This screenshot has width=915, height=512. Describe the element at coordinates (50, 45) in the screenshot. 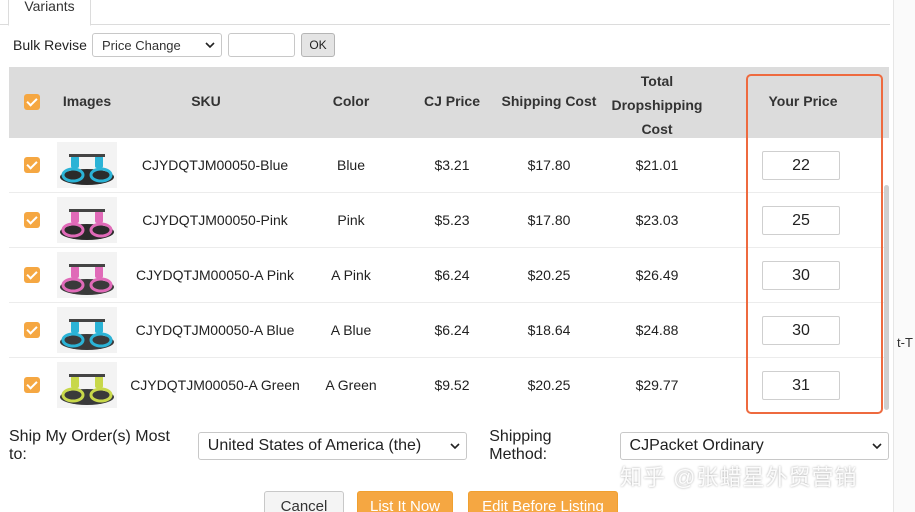

I see `bulk-revise-label: Bulk Revise` at that location.